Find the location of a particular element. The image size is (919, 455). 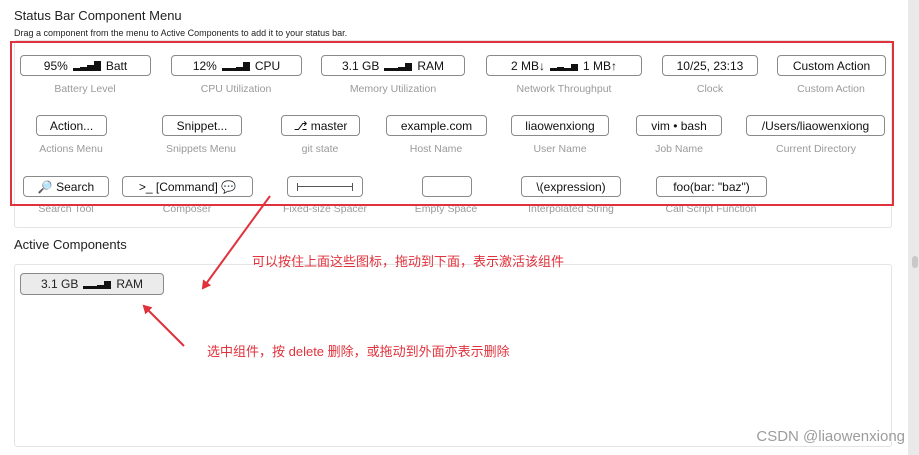

scrollbar-thumb is located at coordinates (915, 262).